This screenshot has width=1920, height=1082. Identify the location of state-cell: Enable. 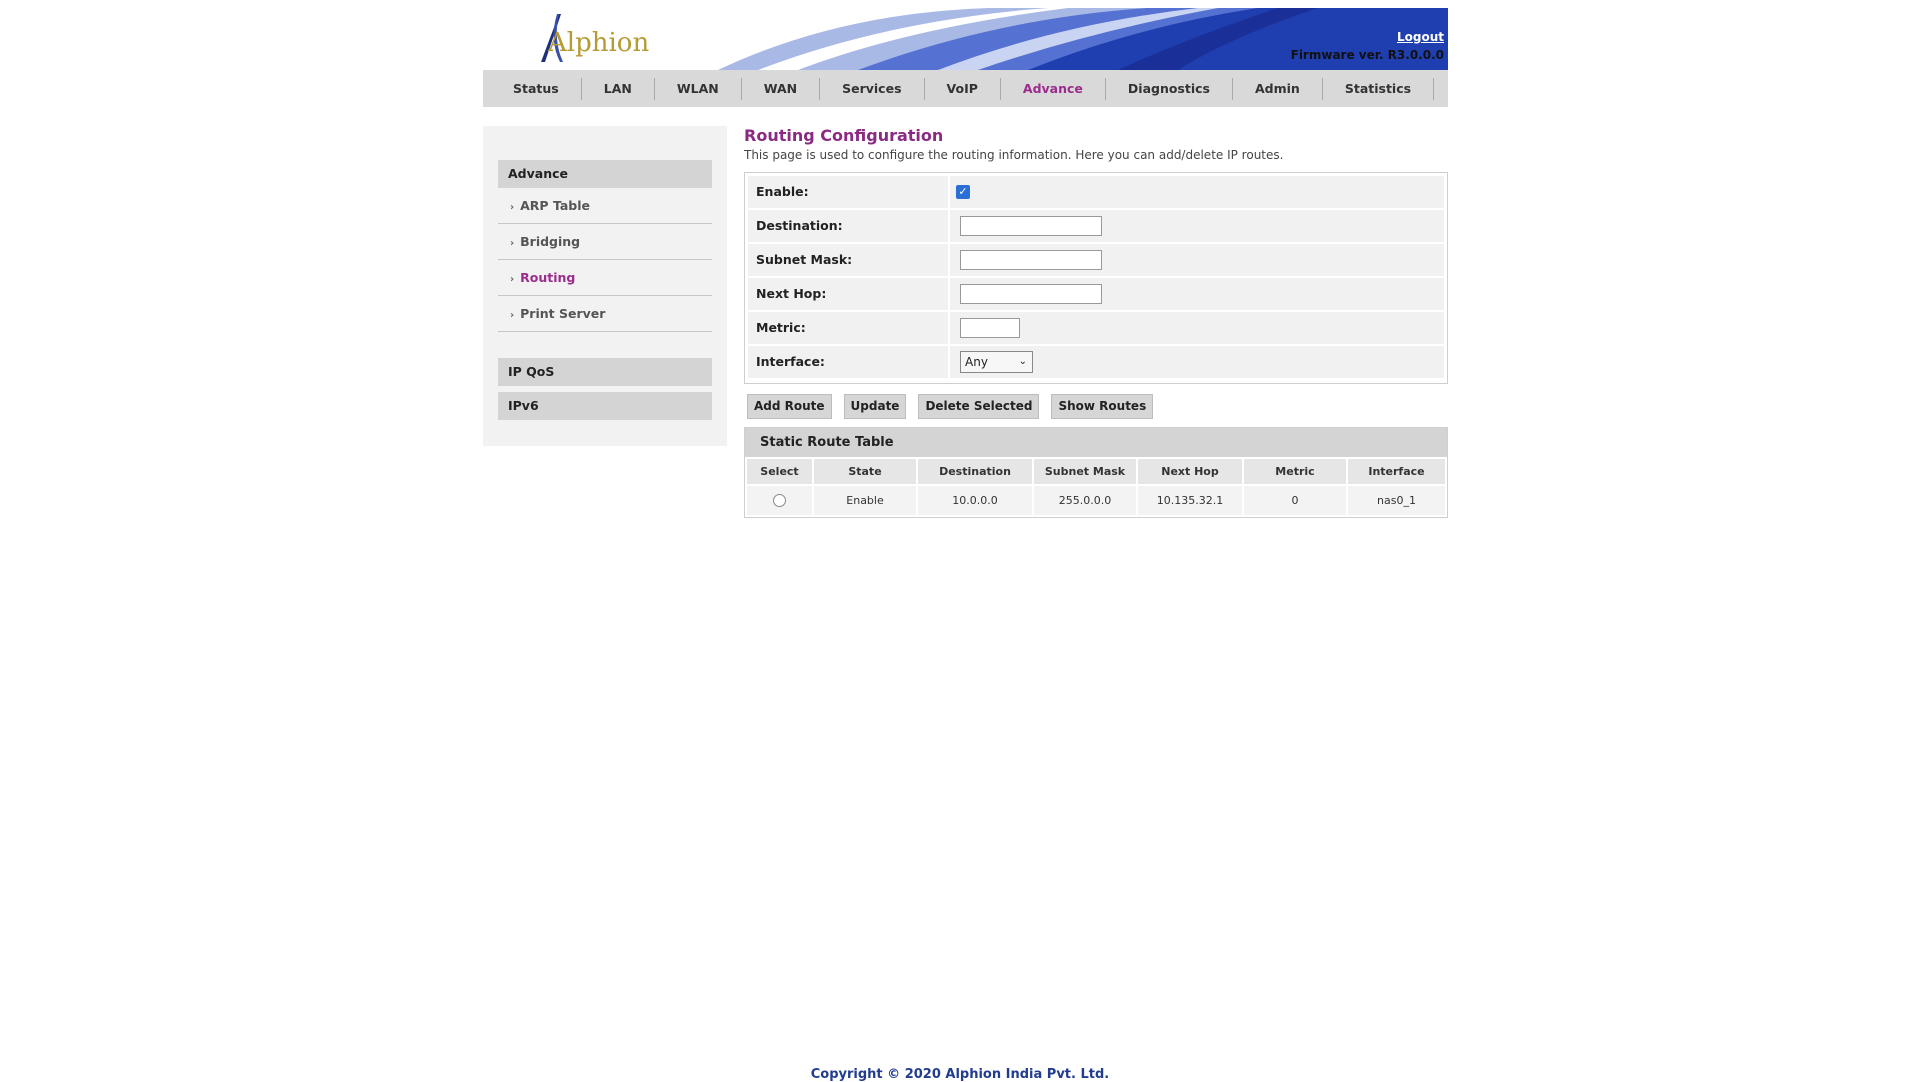
(865, 500).